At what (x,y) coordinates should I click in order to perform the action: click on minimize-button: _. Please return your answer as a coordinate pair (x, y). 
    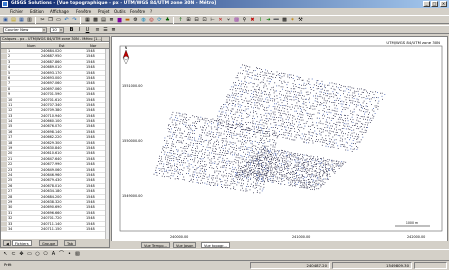
    Looking at the image, I should click on (426, 4).